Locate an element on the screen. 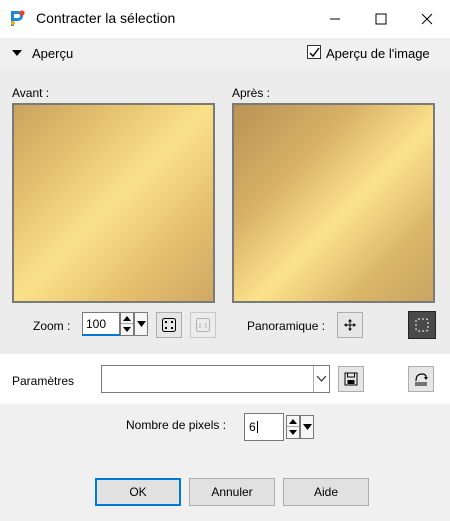 Image resolution: width=450 pixels, height=521 pixels. minimize-icon is located at coordinates (335, 19).